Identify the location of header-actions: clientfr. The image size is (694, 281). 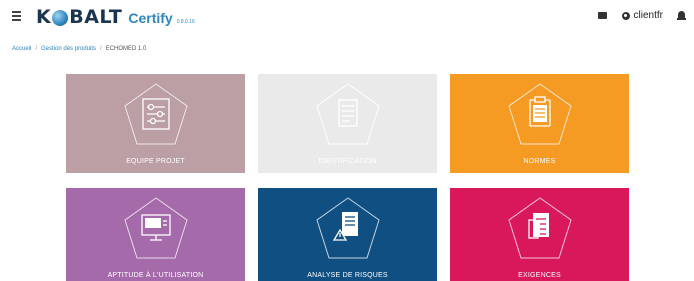
(641, 15).